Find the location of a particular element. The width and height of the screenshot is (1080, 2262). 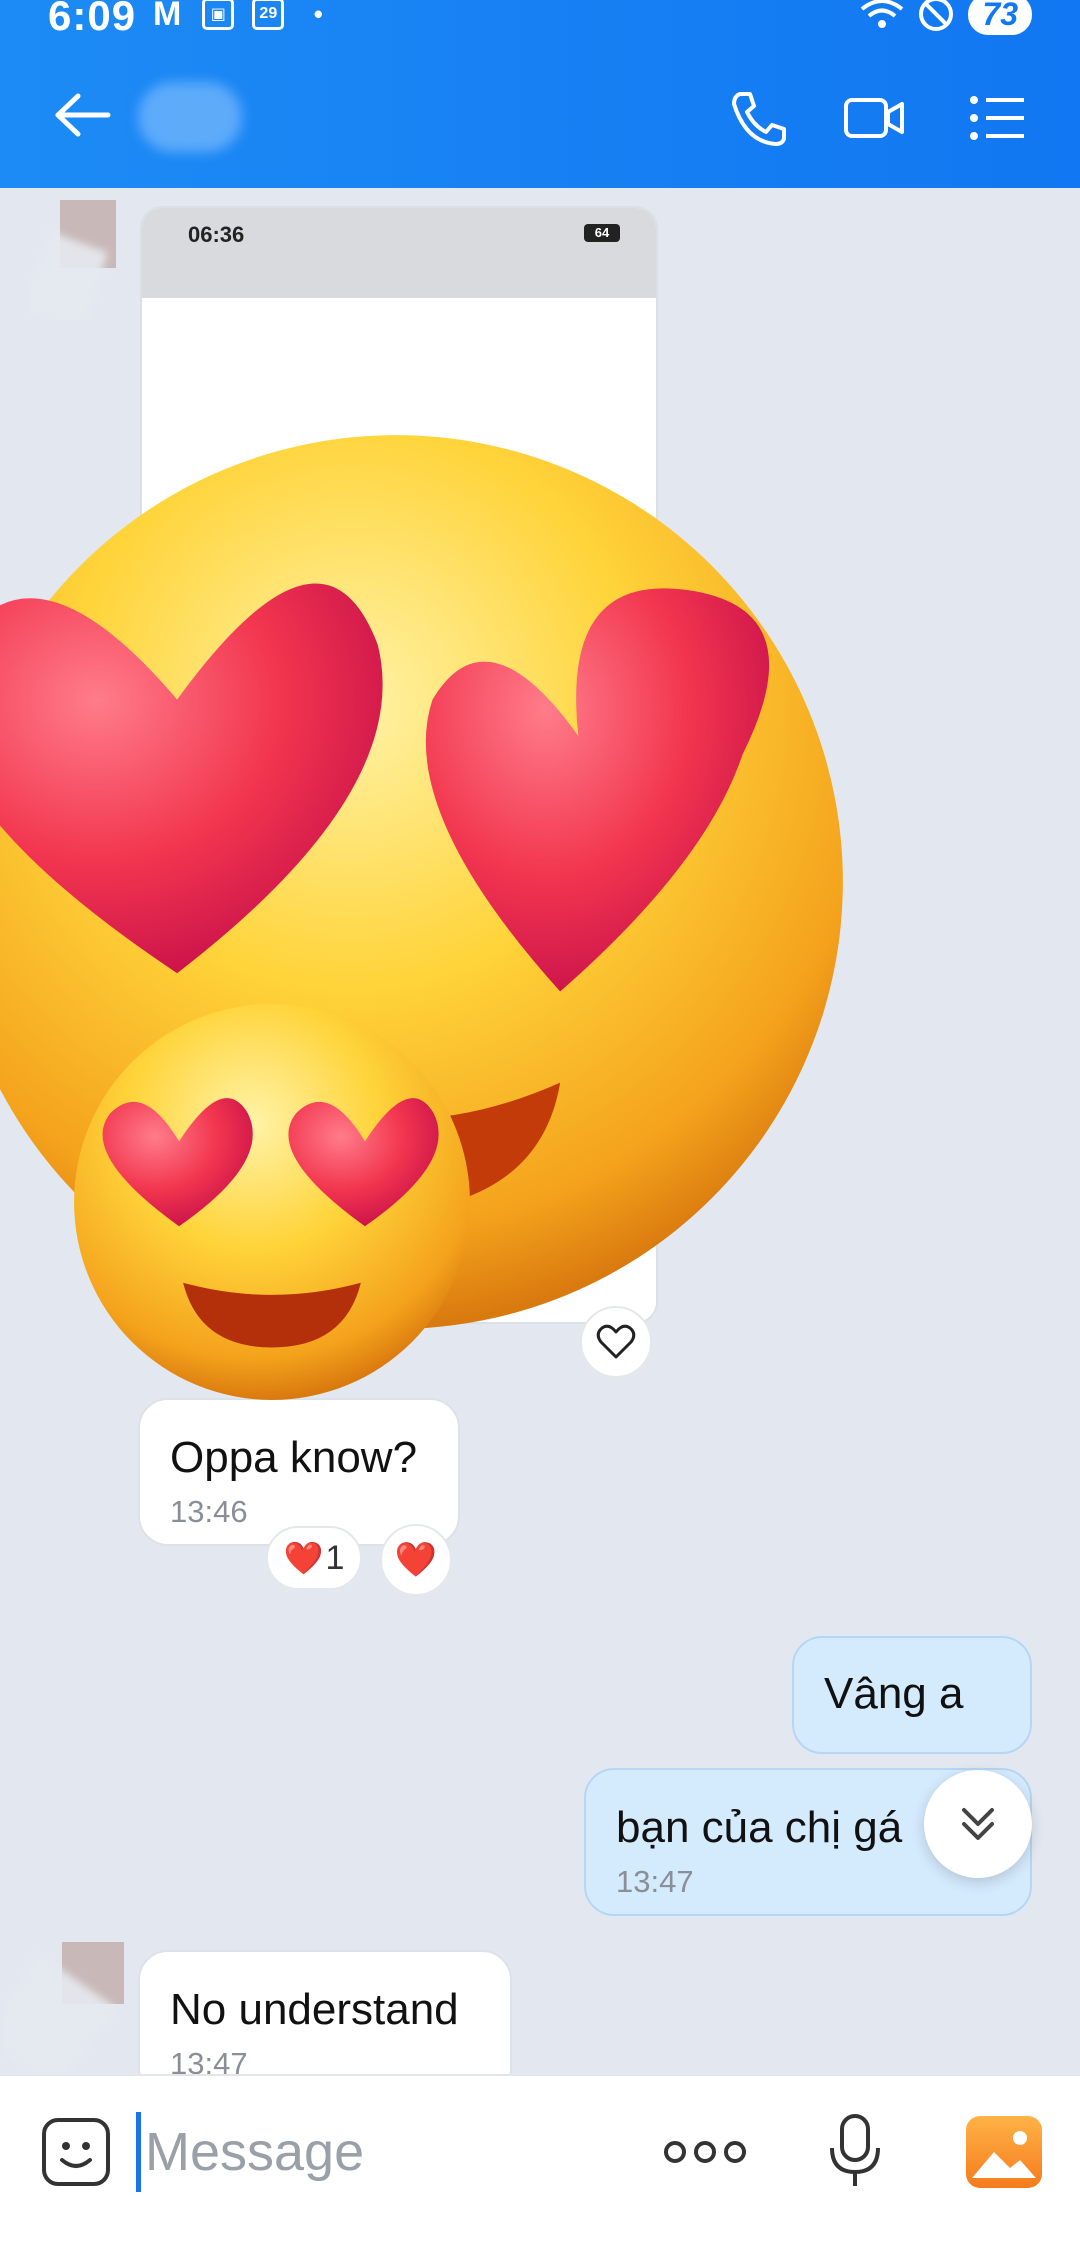

reaction-count-pill: ❤️ 1 is located at coordinates (314, 1558).